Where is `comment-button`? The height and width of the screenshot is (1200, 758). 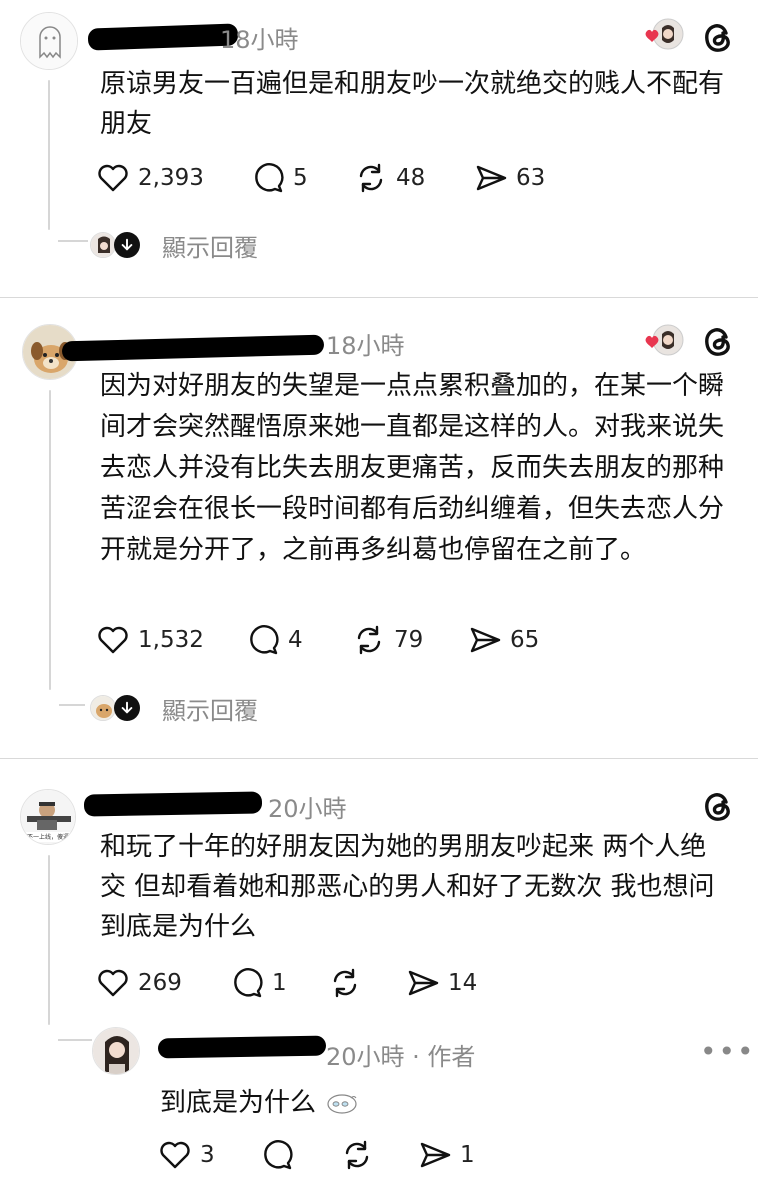 comment-button is located at coordinates (281, 1155).